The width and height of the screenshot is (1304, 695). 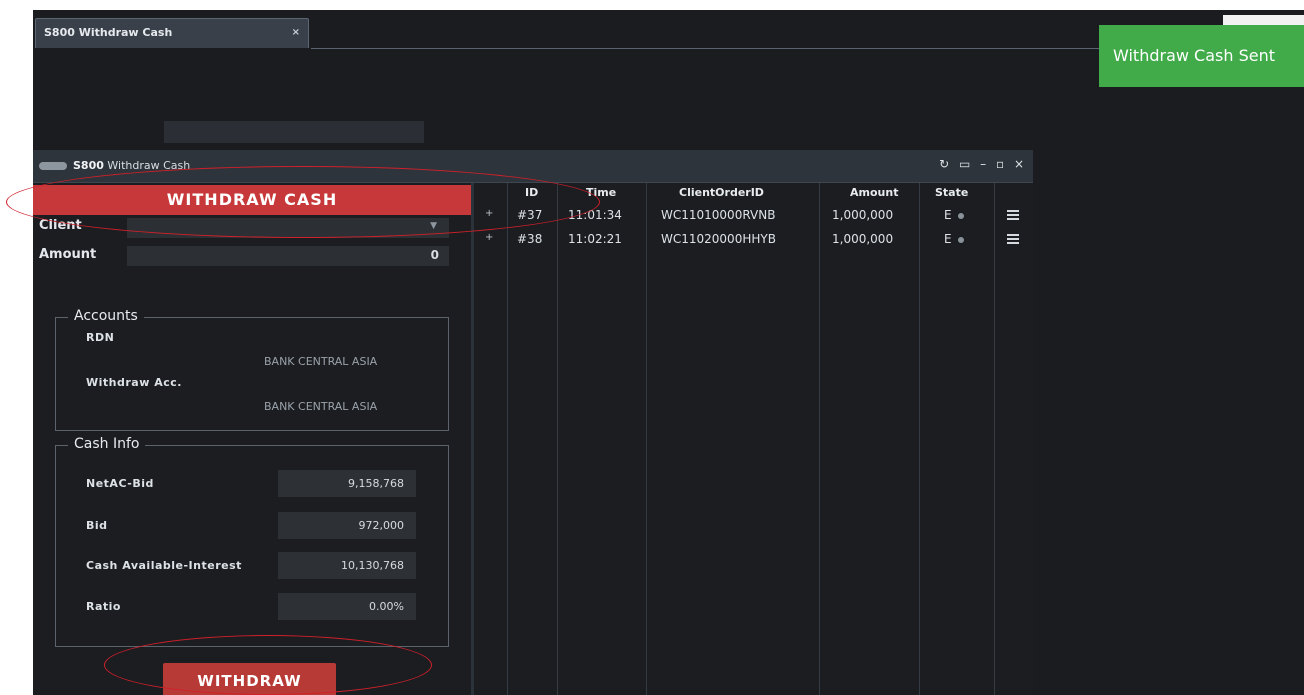 I want to click on header-time: Time, so click(x=601, y=192).